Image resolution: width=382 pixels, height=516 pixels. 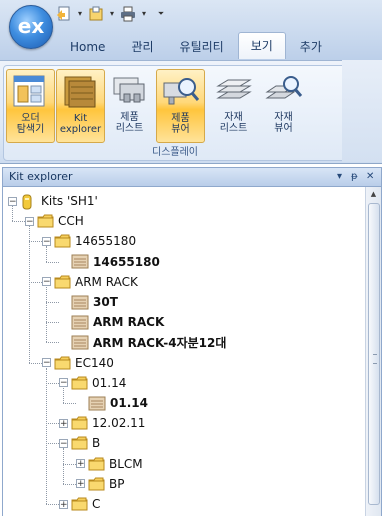 I want to click on tree-folder-row: − EC140, so click(x=78, y=363).